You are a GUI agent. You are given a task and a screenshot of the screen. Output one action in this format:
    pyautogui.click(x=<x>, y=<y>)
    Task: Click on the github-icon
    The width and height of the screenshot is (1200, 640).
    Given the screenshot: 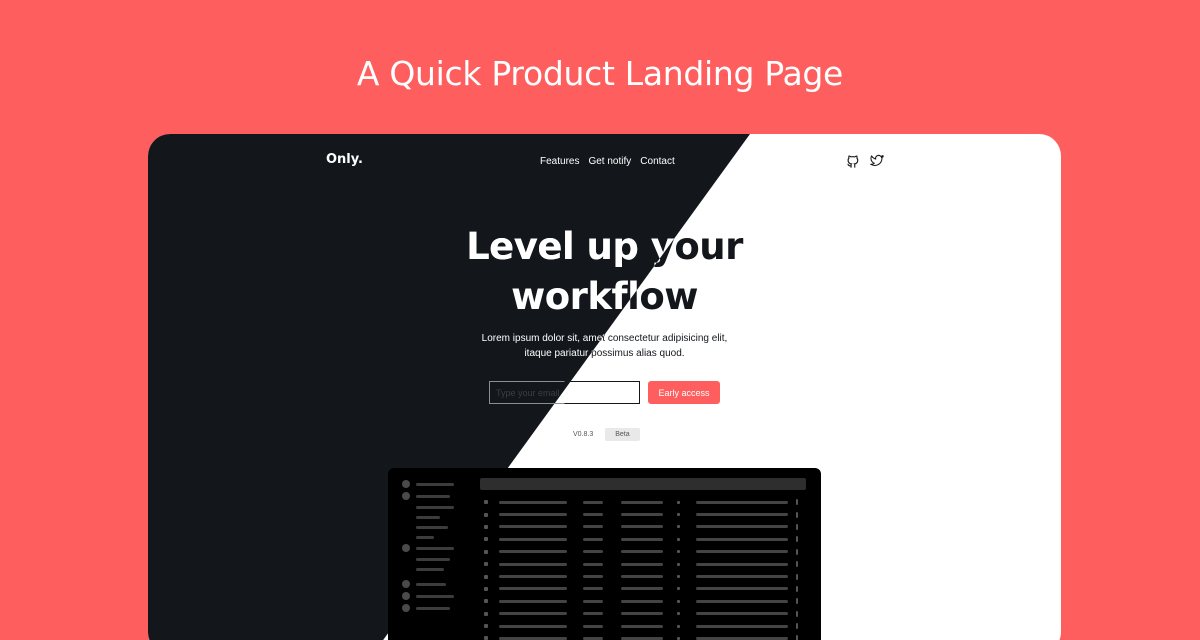 What is the action you would take?
    pyautogui.click(x=853, y=161)
    